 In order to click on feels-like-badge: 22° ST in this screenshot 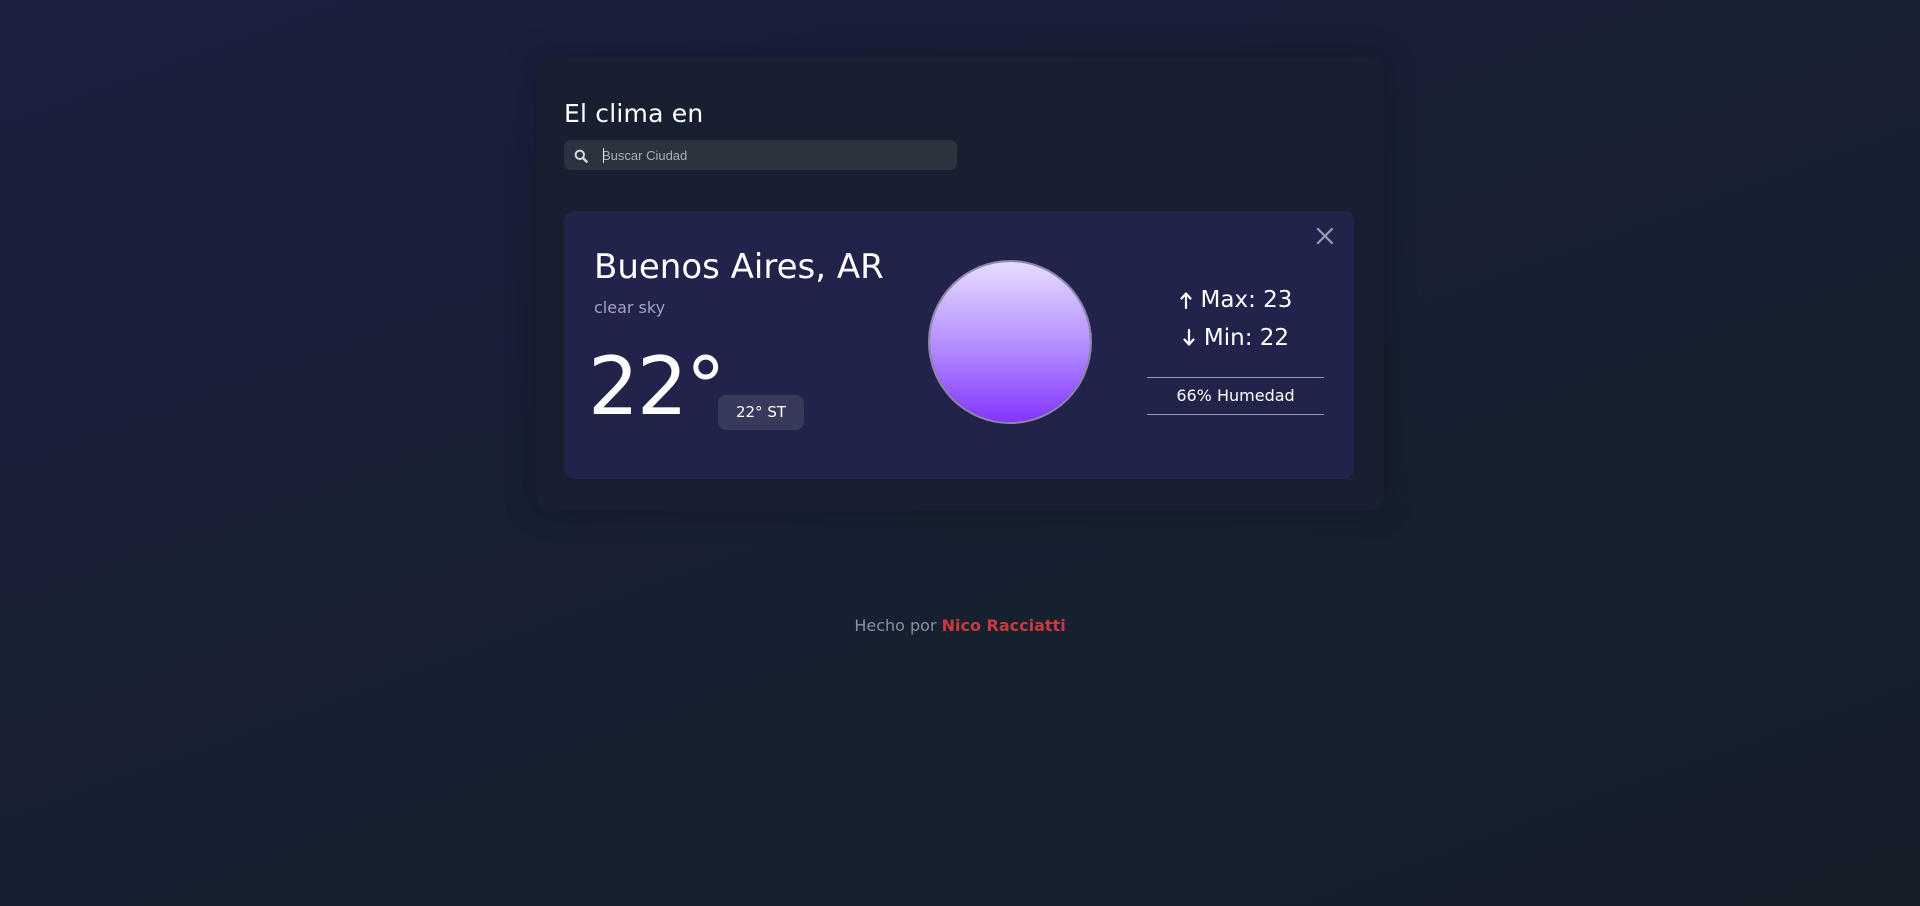, I will do `click(761, 412)`.